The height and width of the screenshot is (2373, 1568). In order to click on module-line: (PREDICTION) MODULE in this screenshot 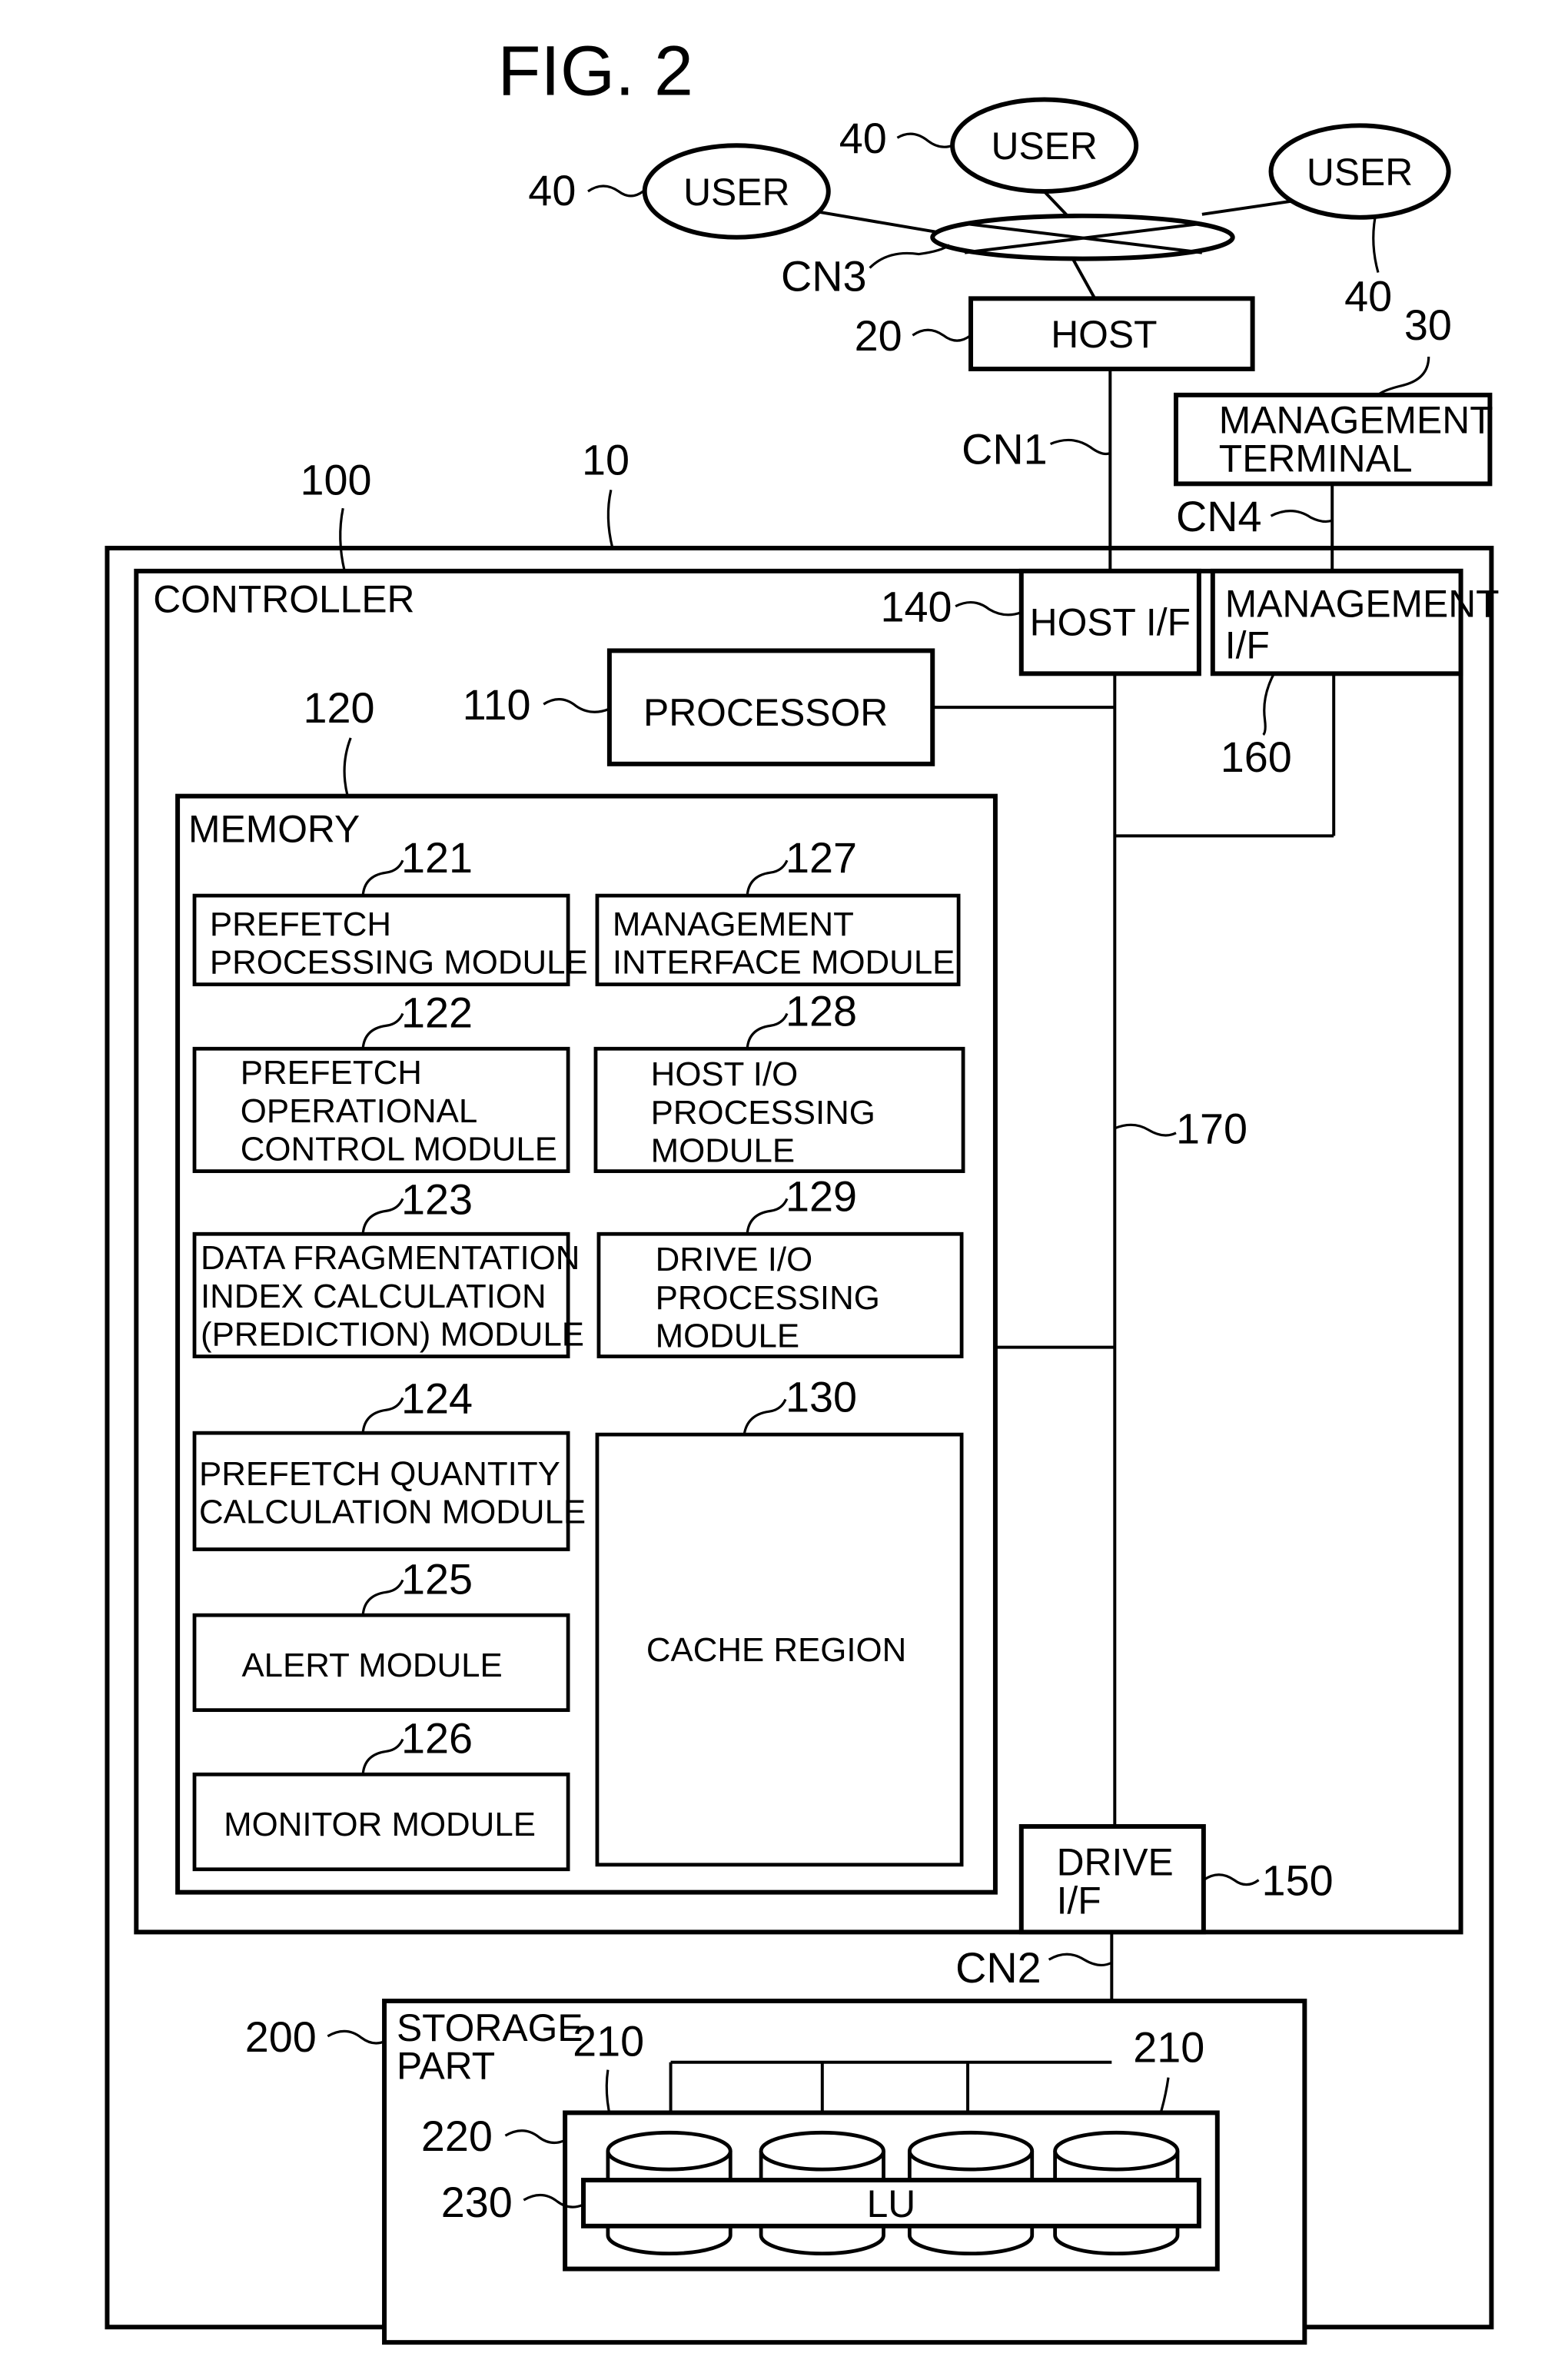, I will do `click(392, 1335)`.